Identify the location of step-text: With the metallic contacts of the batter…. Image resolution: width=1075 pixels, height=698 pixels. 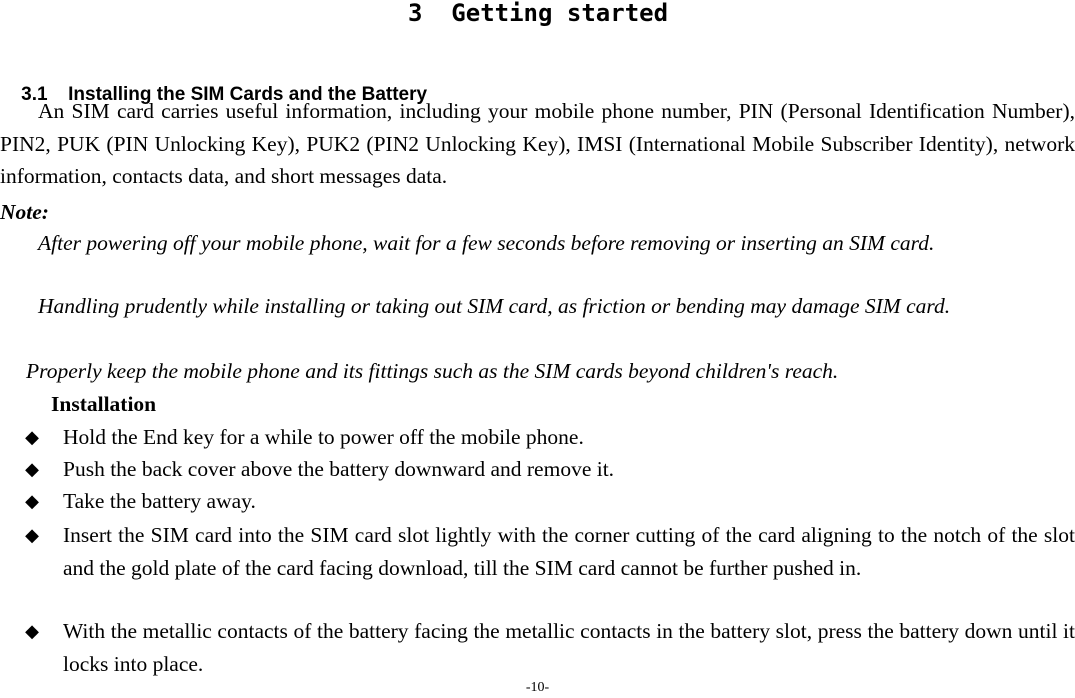
(569, 647).